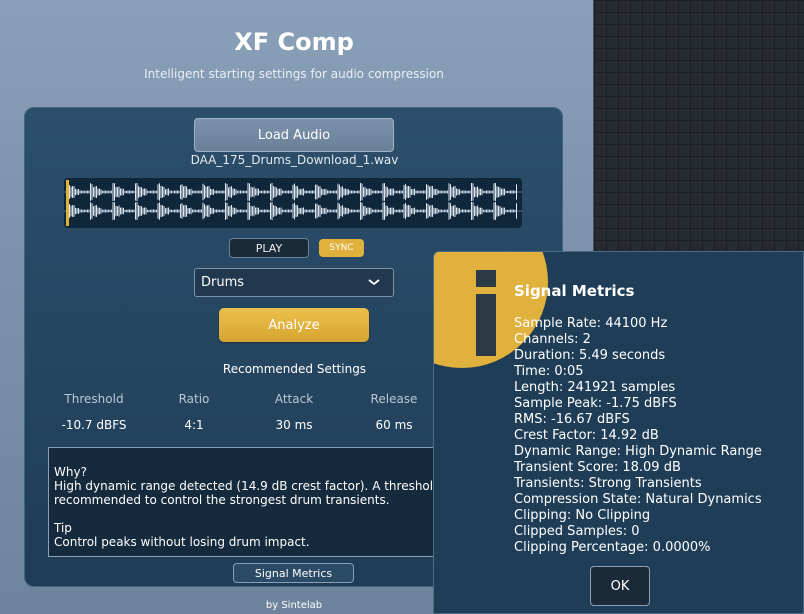 This screenshot has width=804, height=614. What do you see at coordinates (486, 313) in the screenshot?
I see `info-glyph` at bounding box center [486, 313].